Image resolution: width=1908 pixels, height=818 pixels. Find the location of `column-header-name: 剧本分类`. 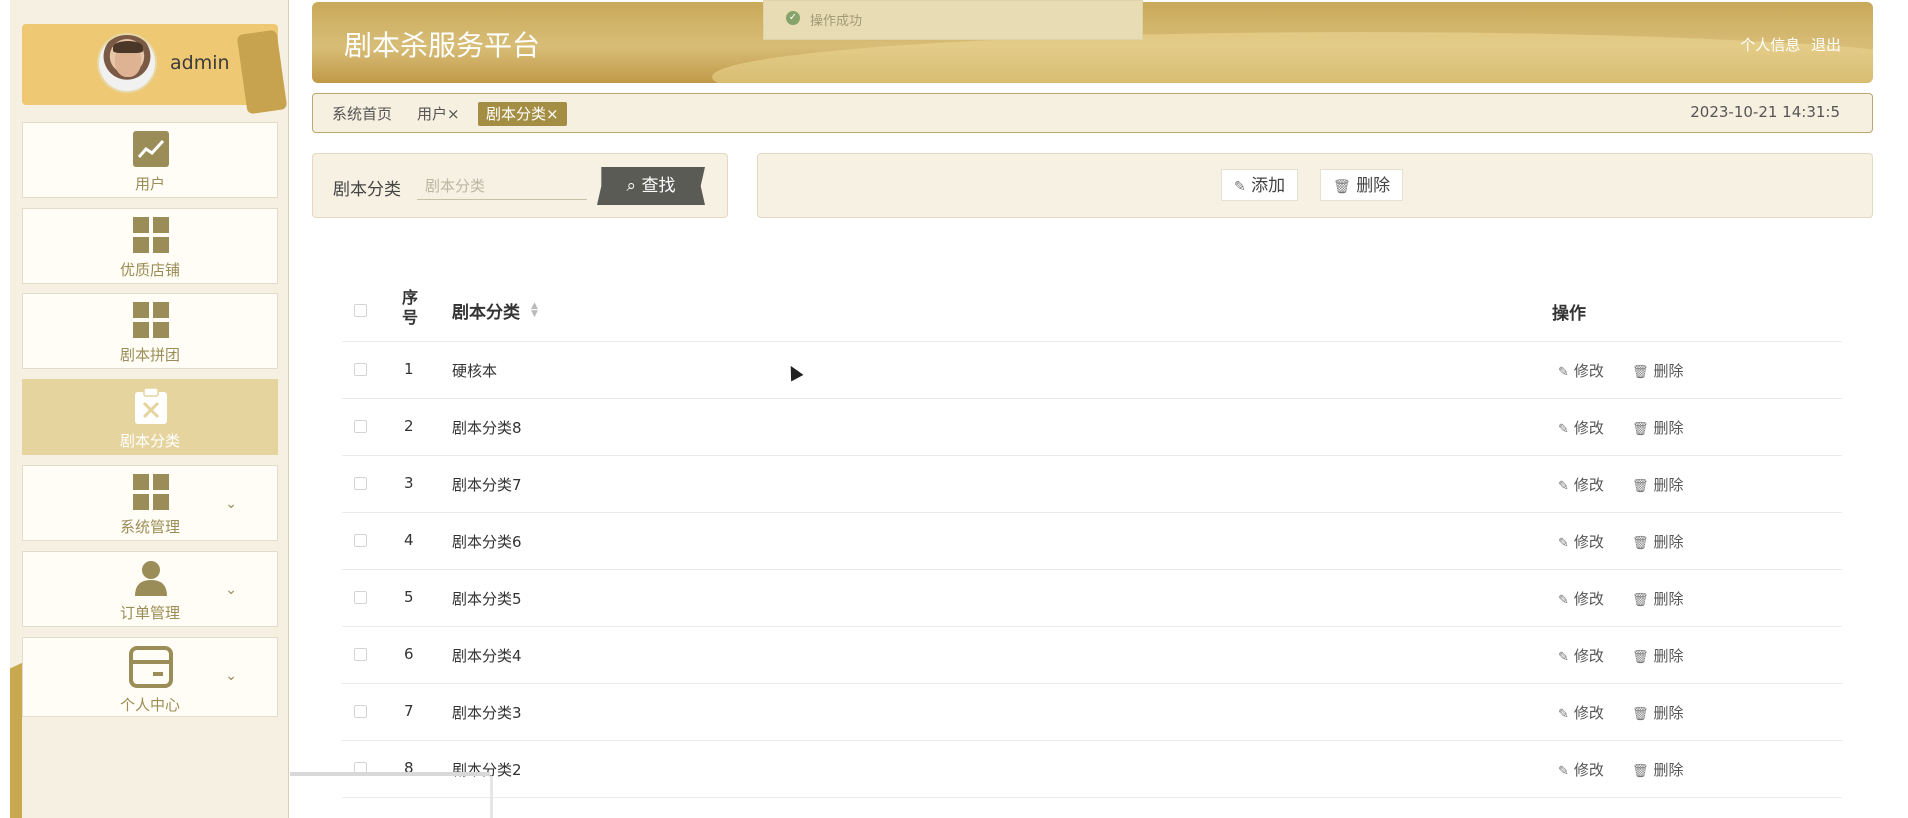

column-header-name: 剧本分类 is located at coordinates (486, 310).